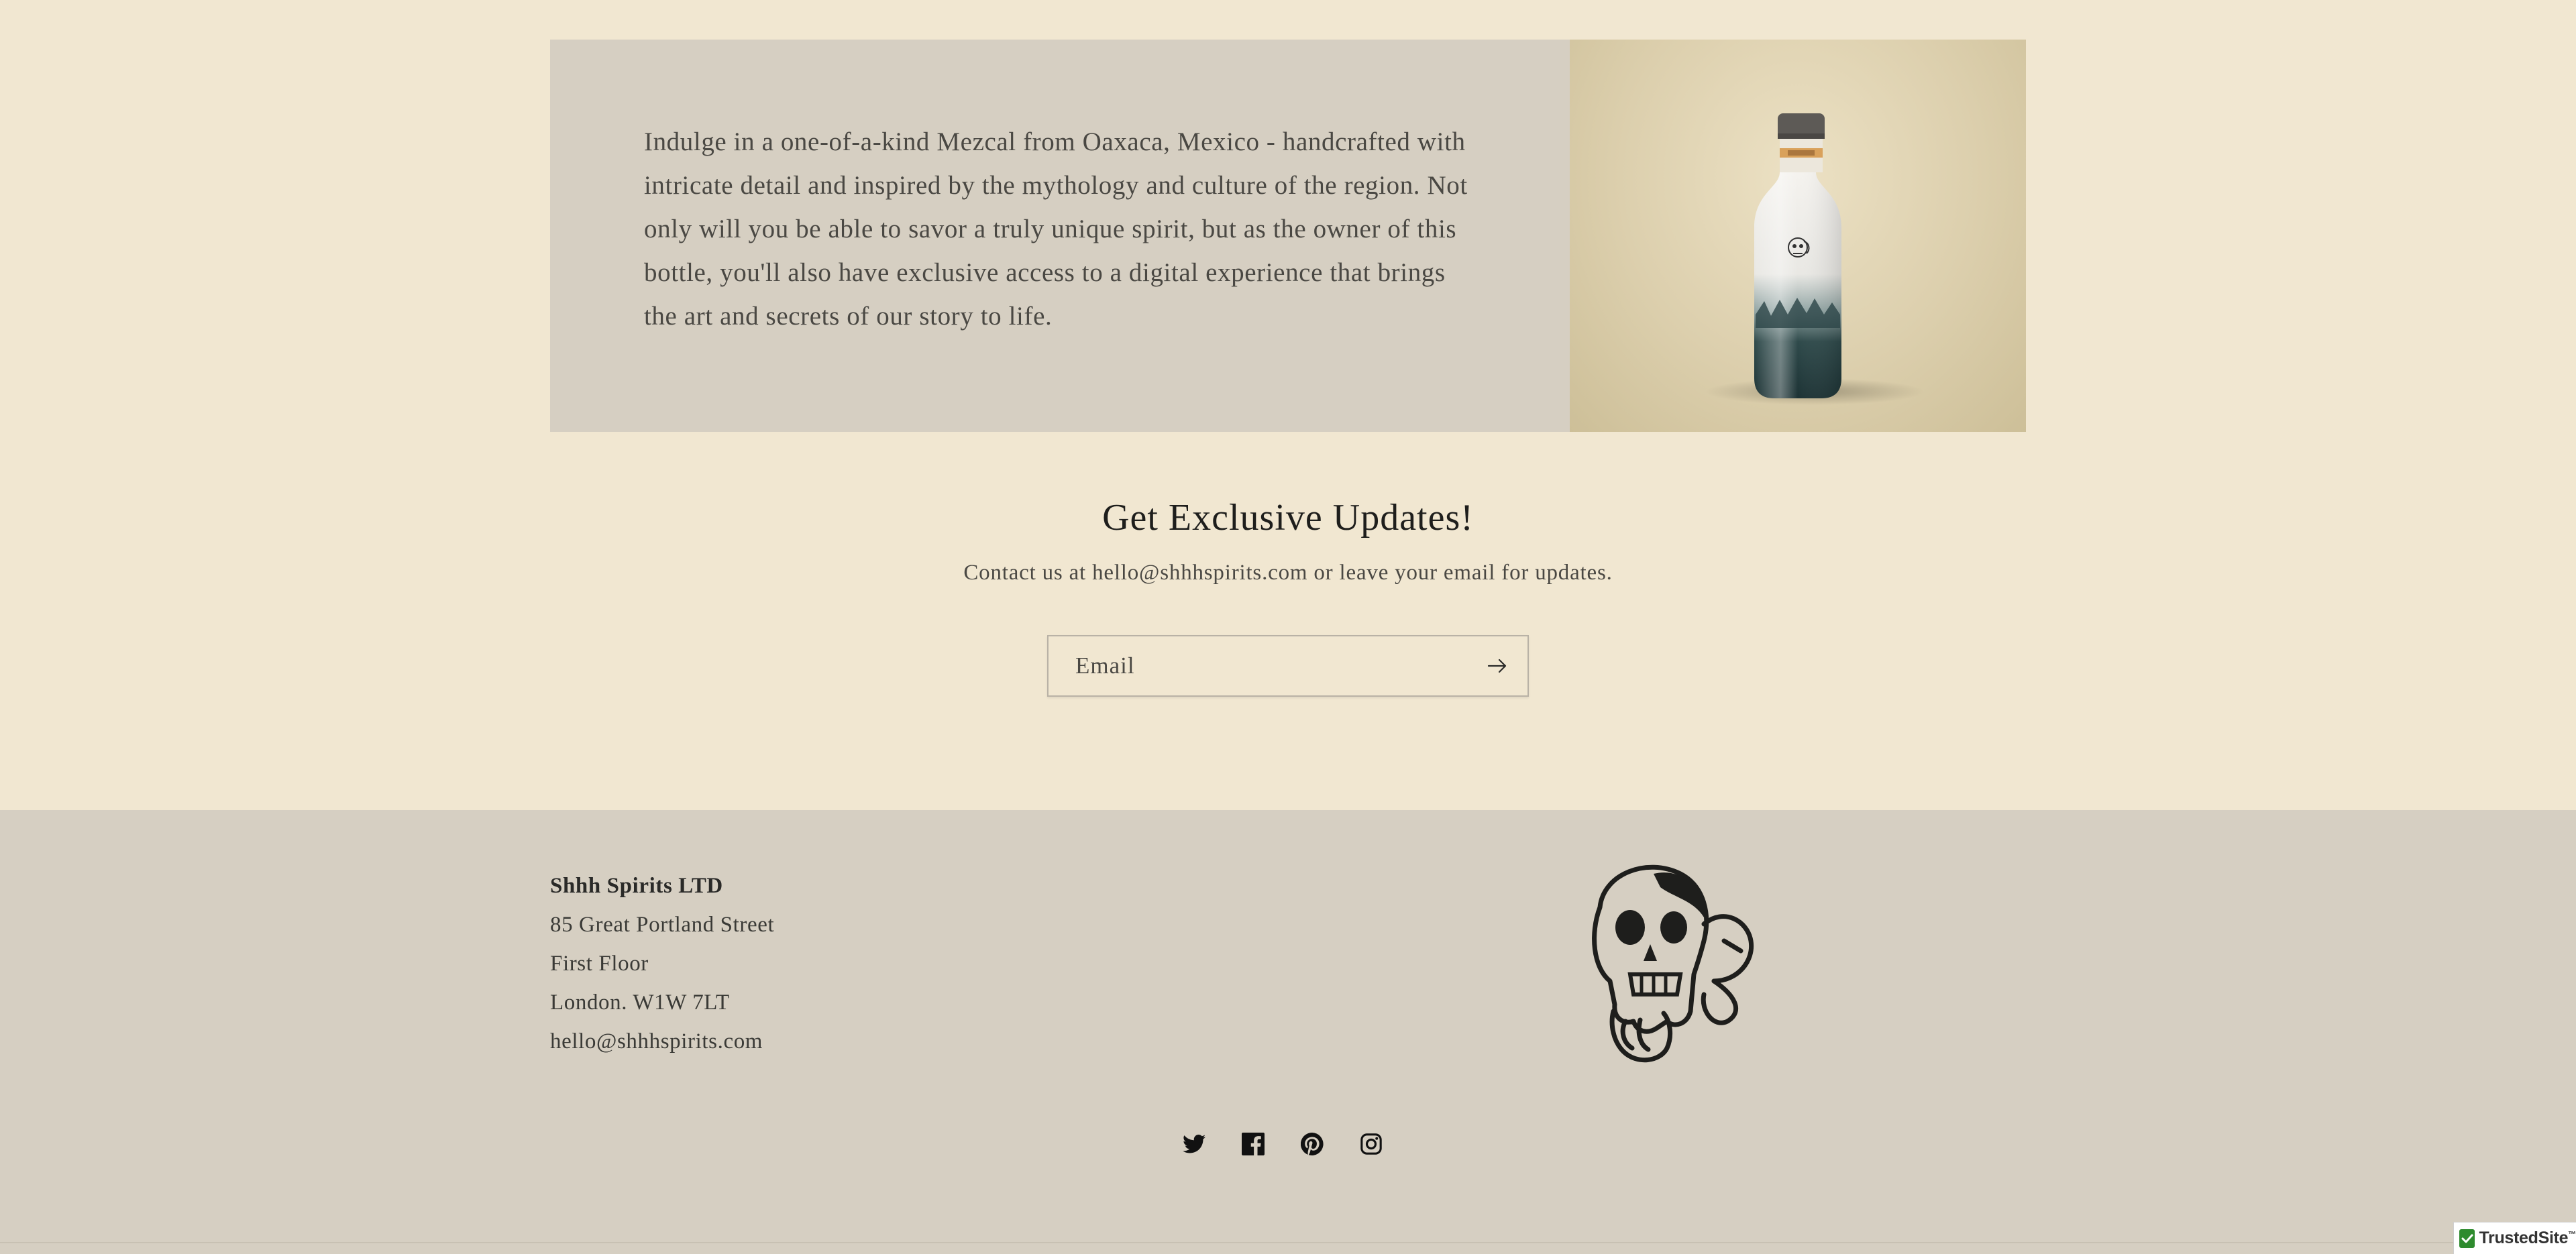  I want to click on twitter-link, so click(1194, 1144).